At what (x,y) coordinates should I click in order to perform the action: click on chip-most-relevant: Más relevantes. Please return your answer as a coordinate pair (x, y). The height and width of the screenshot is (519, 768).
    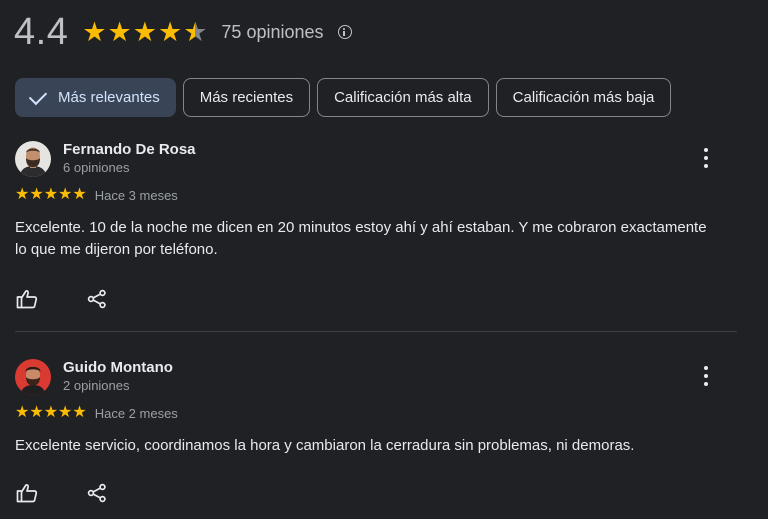
    Looking at the image, I should click on (95, 97).